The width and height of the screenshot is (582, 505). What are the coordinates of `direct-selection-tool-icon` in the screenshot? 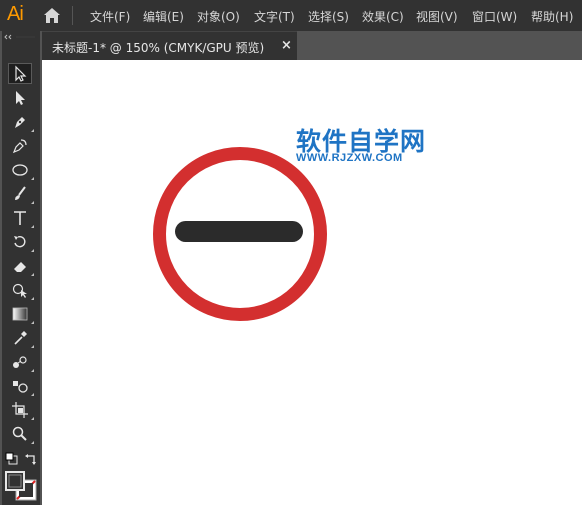 It's located at (20, 97).